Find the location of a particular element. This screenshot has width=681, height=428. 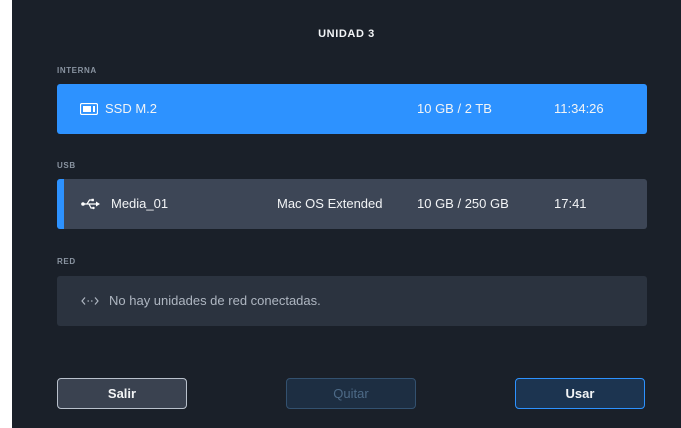

drive-usage: 10 GB / 250 GB is located at coordinates (463, 203).